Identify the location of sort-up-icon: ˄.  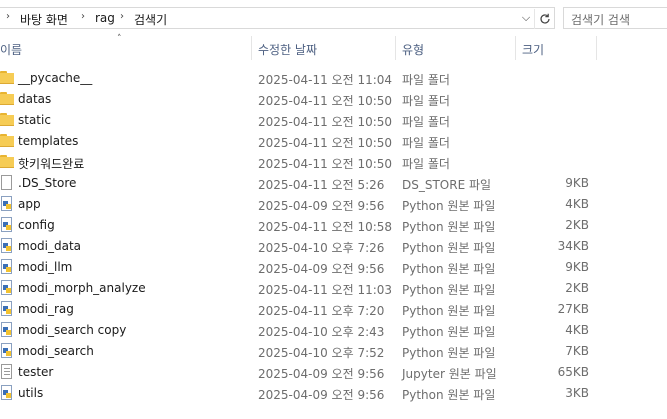
(119, 39).